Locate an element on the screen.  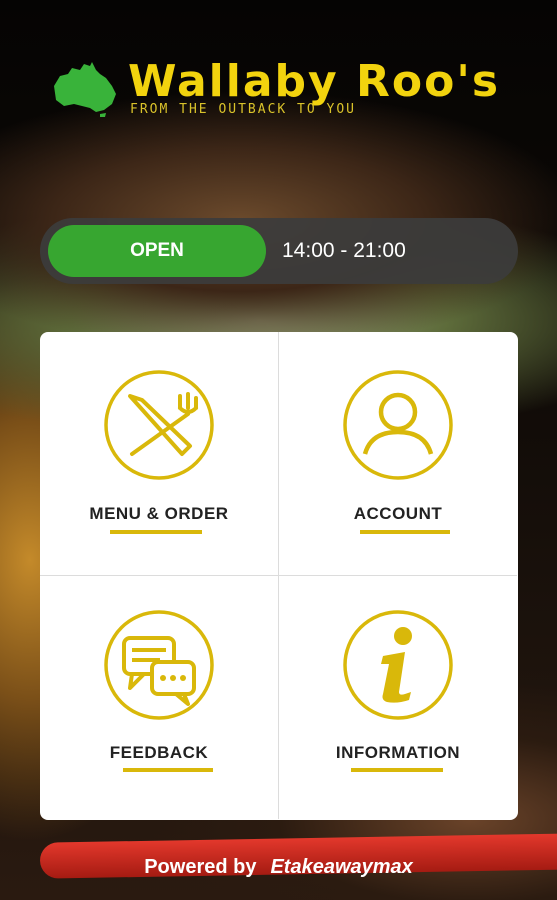
logo: Wallaby Roo's FROM THE OUTBACK TO YOU is located at coordinates (285, 92).